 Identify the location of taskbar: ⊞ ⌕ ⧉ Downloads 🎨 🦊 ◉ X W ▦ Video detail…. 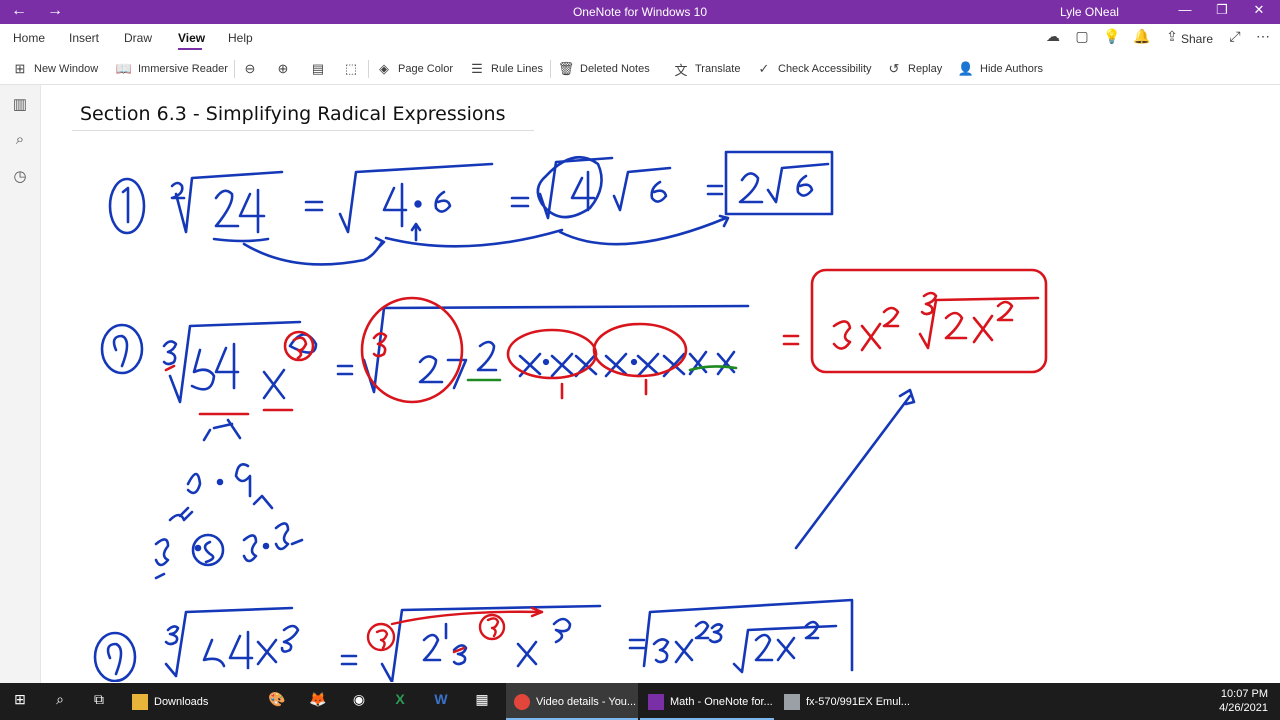
(640, 701).